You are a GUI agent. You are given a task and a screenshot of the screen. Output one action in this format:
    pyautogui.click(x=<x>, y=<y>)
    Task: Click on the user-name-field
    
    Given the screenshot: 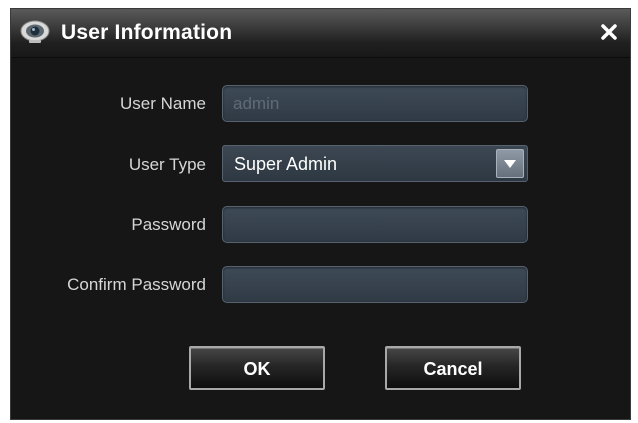 What is the action you would take?
    pyautogui.click(x=375, y=103)
    